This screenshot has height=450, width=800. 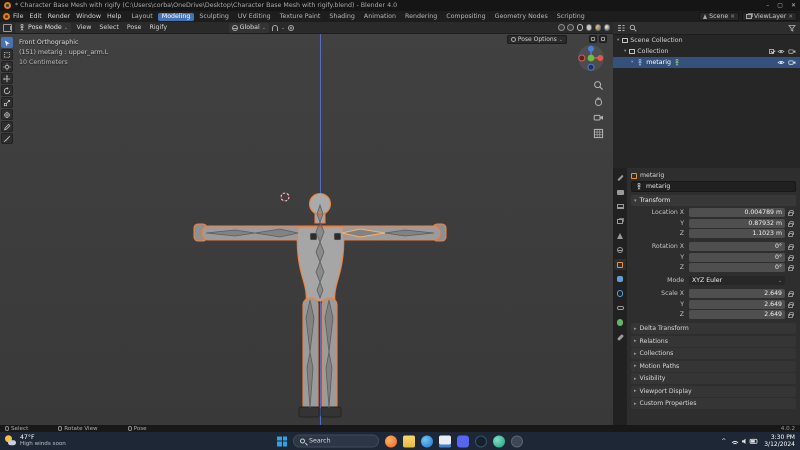 What do you see at coordinates (134, 27) in the screenshot?
I see `pose-menu: Pose` at bounding box center [134, 27].